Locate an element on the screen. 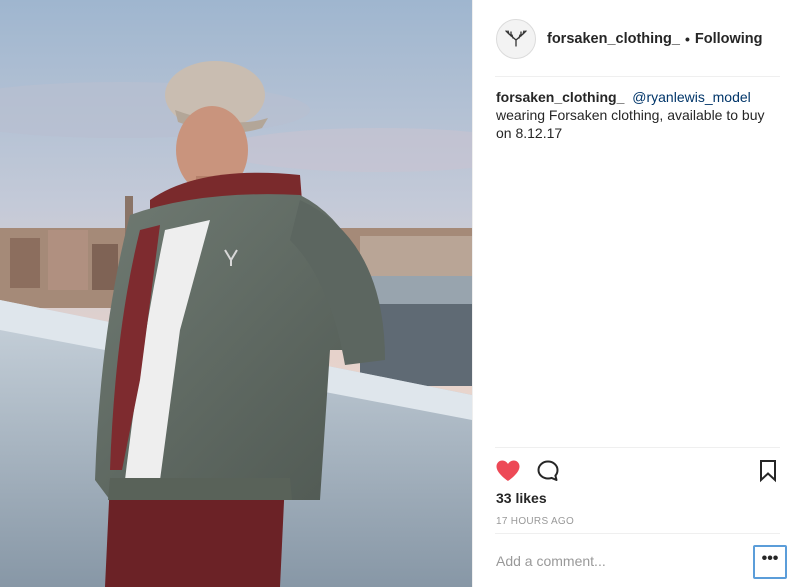 Image resolution: width=800 pixels, height=587 pixels. antler-logo-icon is located at coordinates (516, 38).